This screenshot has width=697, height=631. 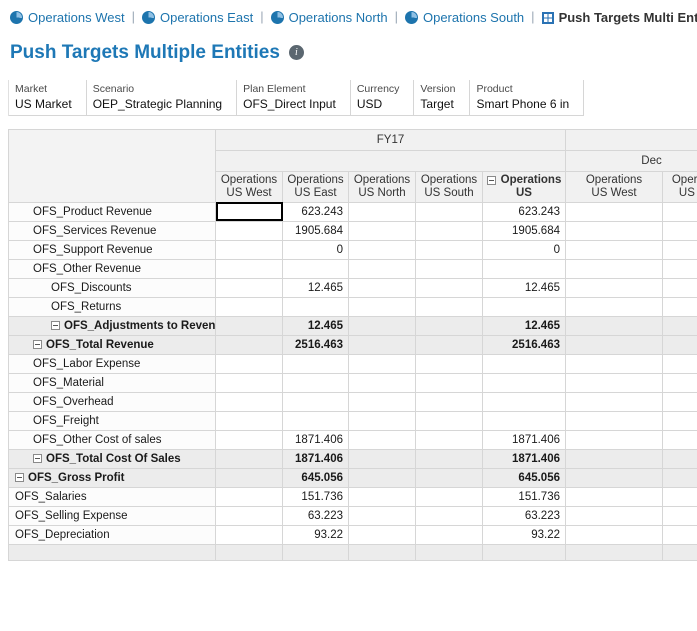 I want to click on col-header-2-operations-us-north: Operations US North, so click(x=382, y=186).